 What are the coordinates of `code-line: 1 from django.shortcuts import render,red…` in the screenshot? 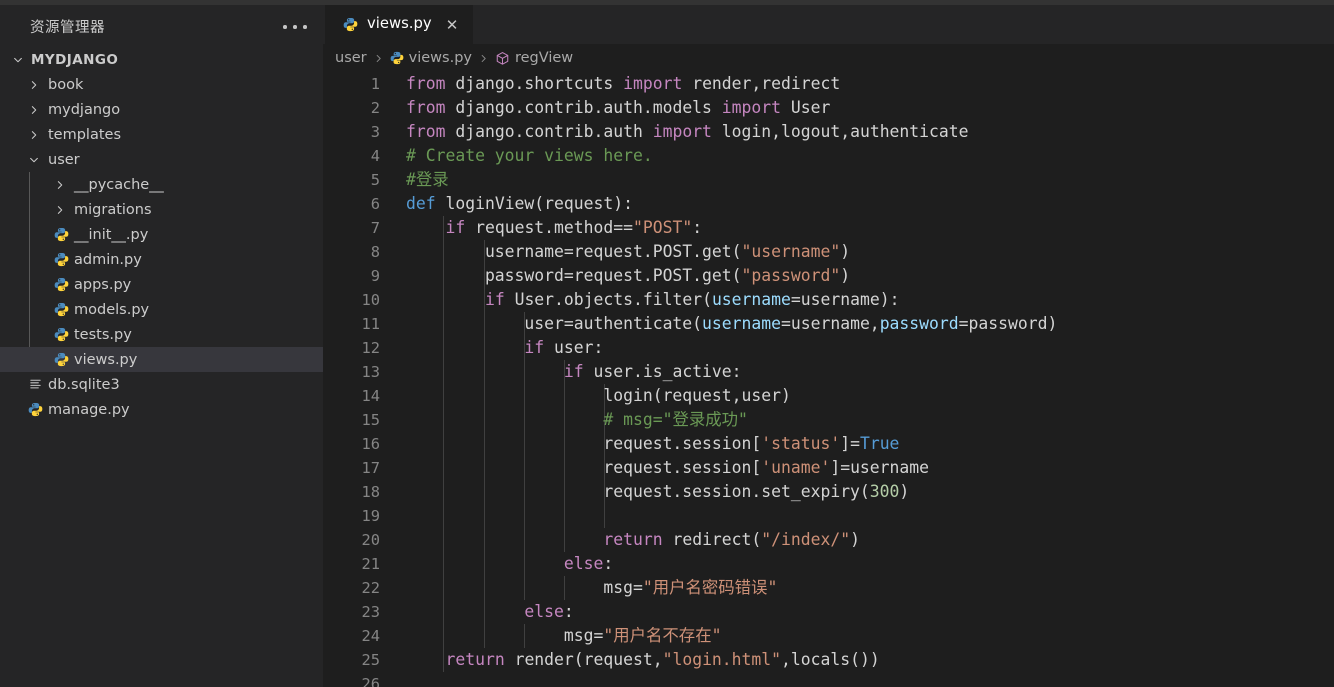 It's located at (828, 84).